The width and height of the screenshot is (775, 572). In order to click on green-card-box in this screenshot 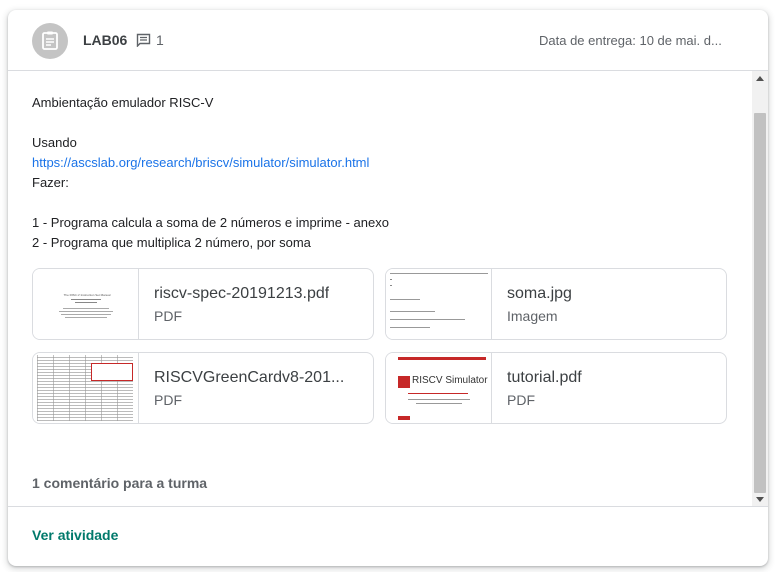, I will do `click(112, 372)`.